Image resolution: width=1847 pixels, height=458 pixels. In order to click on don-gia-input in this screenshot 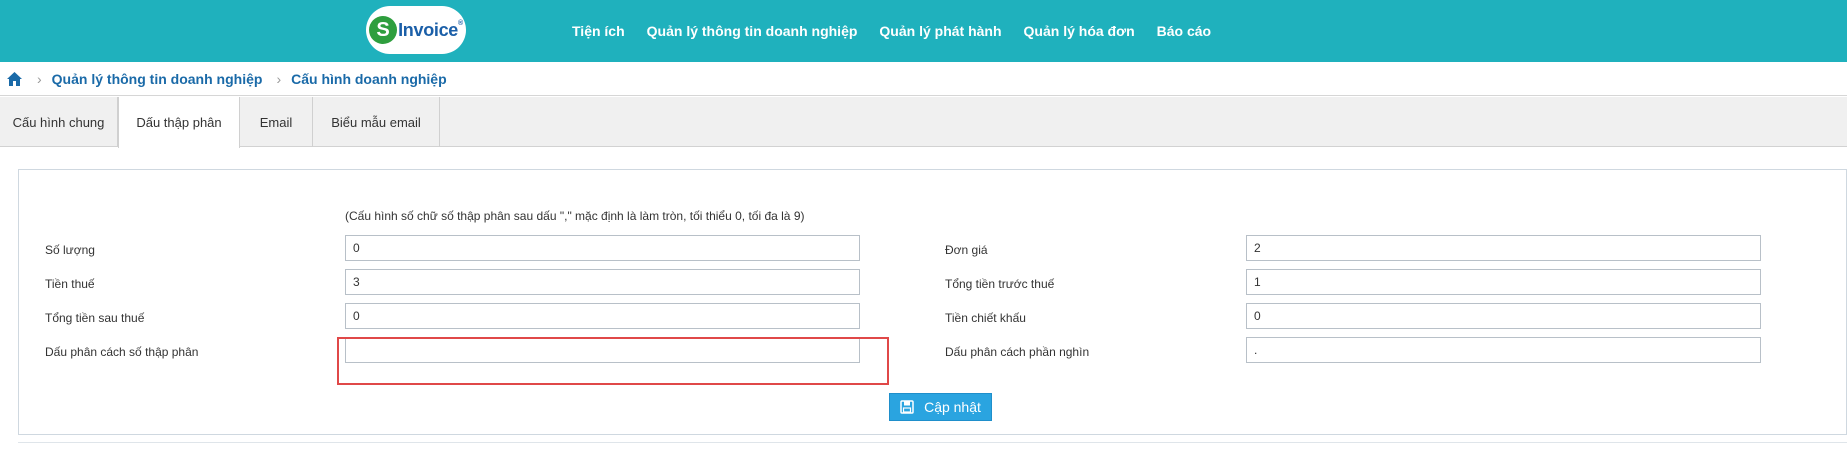, I will do `click(1503, 248)`.